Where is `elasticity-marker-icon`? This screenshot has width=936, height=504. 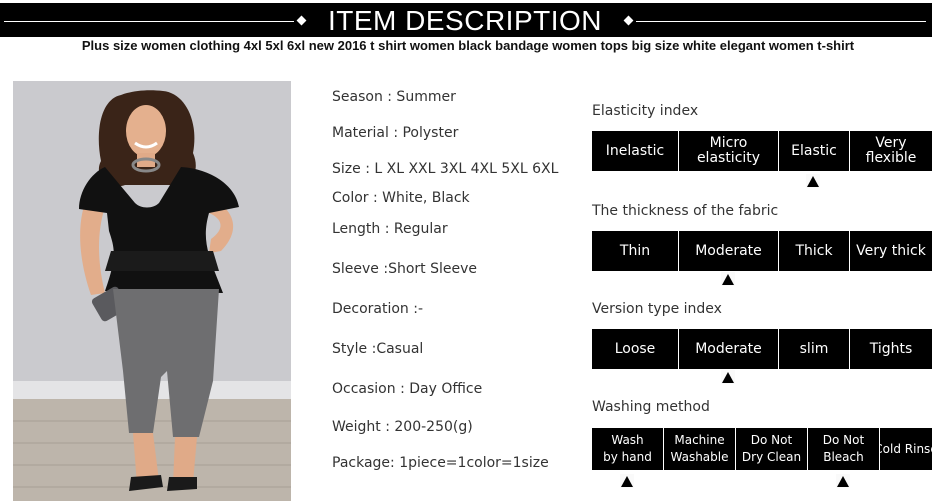
elasticity-marker-icon is located at coordinates (813, 181).